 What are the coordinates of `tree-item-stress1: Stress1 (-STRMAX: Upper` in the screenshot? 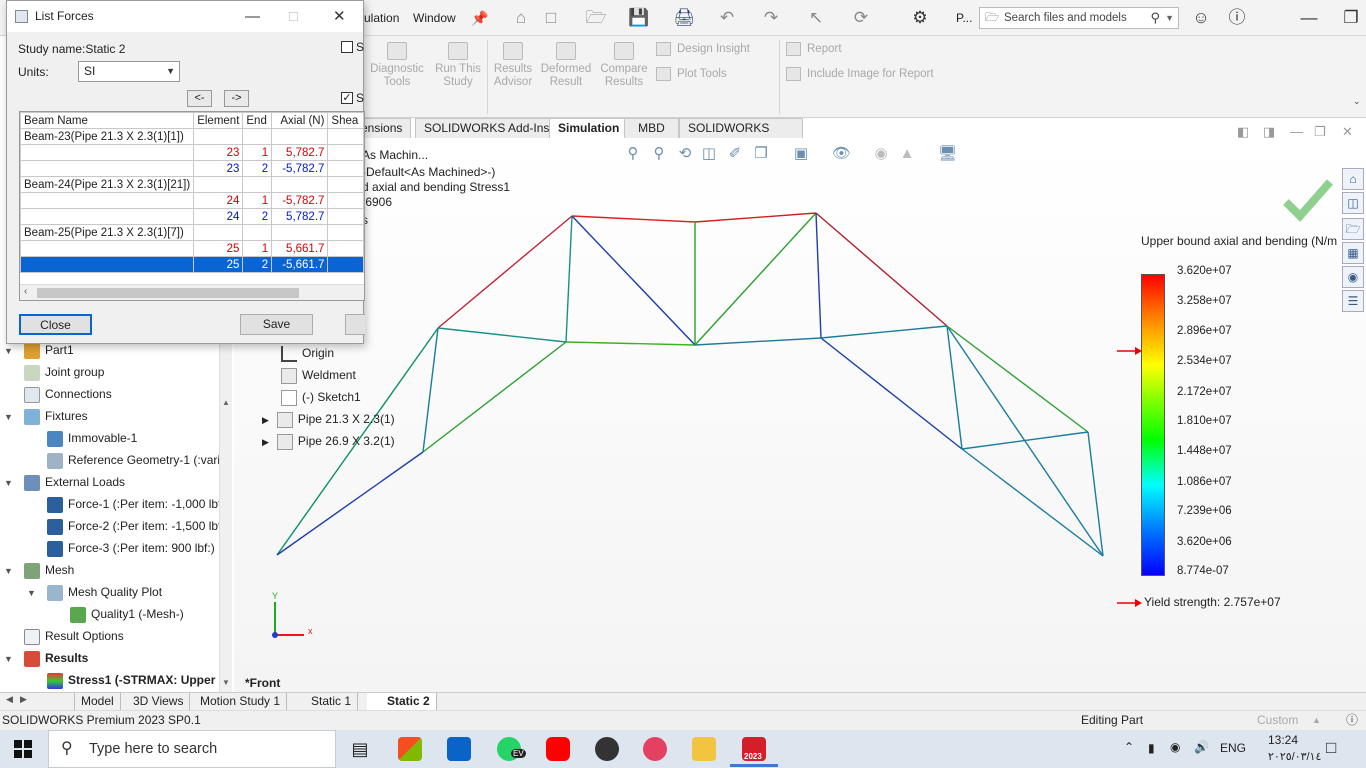 It's located at (131, 680).